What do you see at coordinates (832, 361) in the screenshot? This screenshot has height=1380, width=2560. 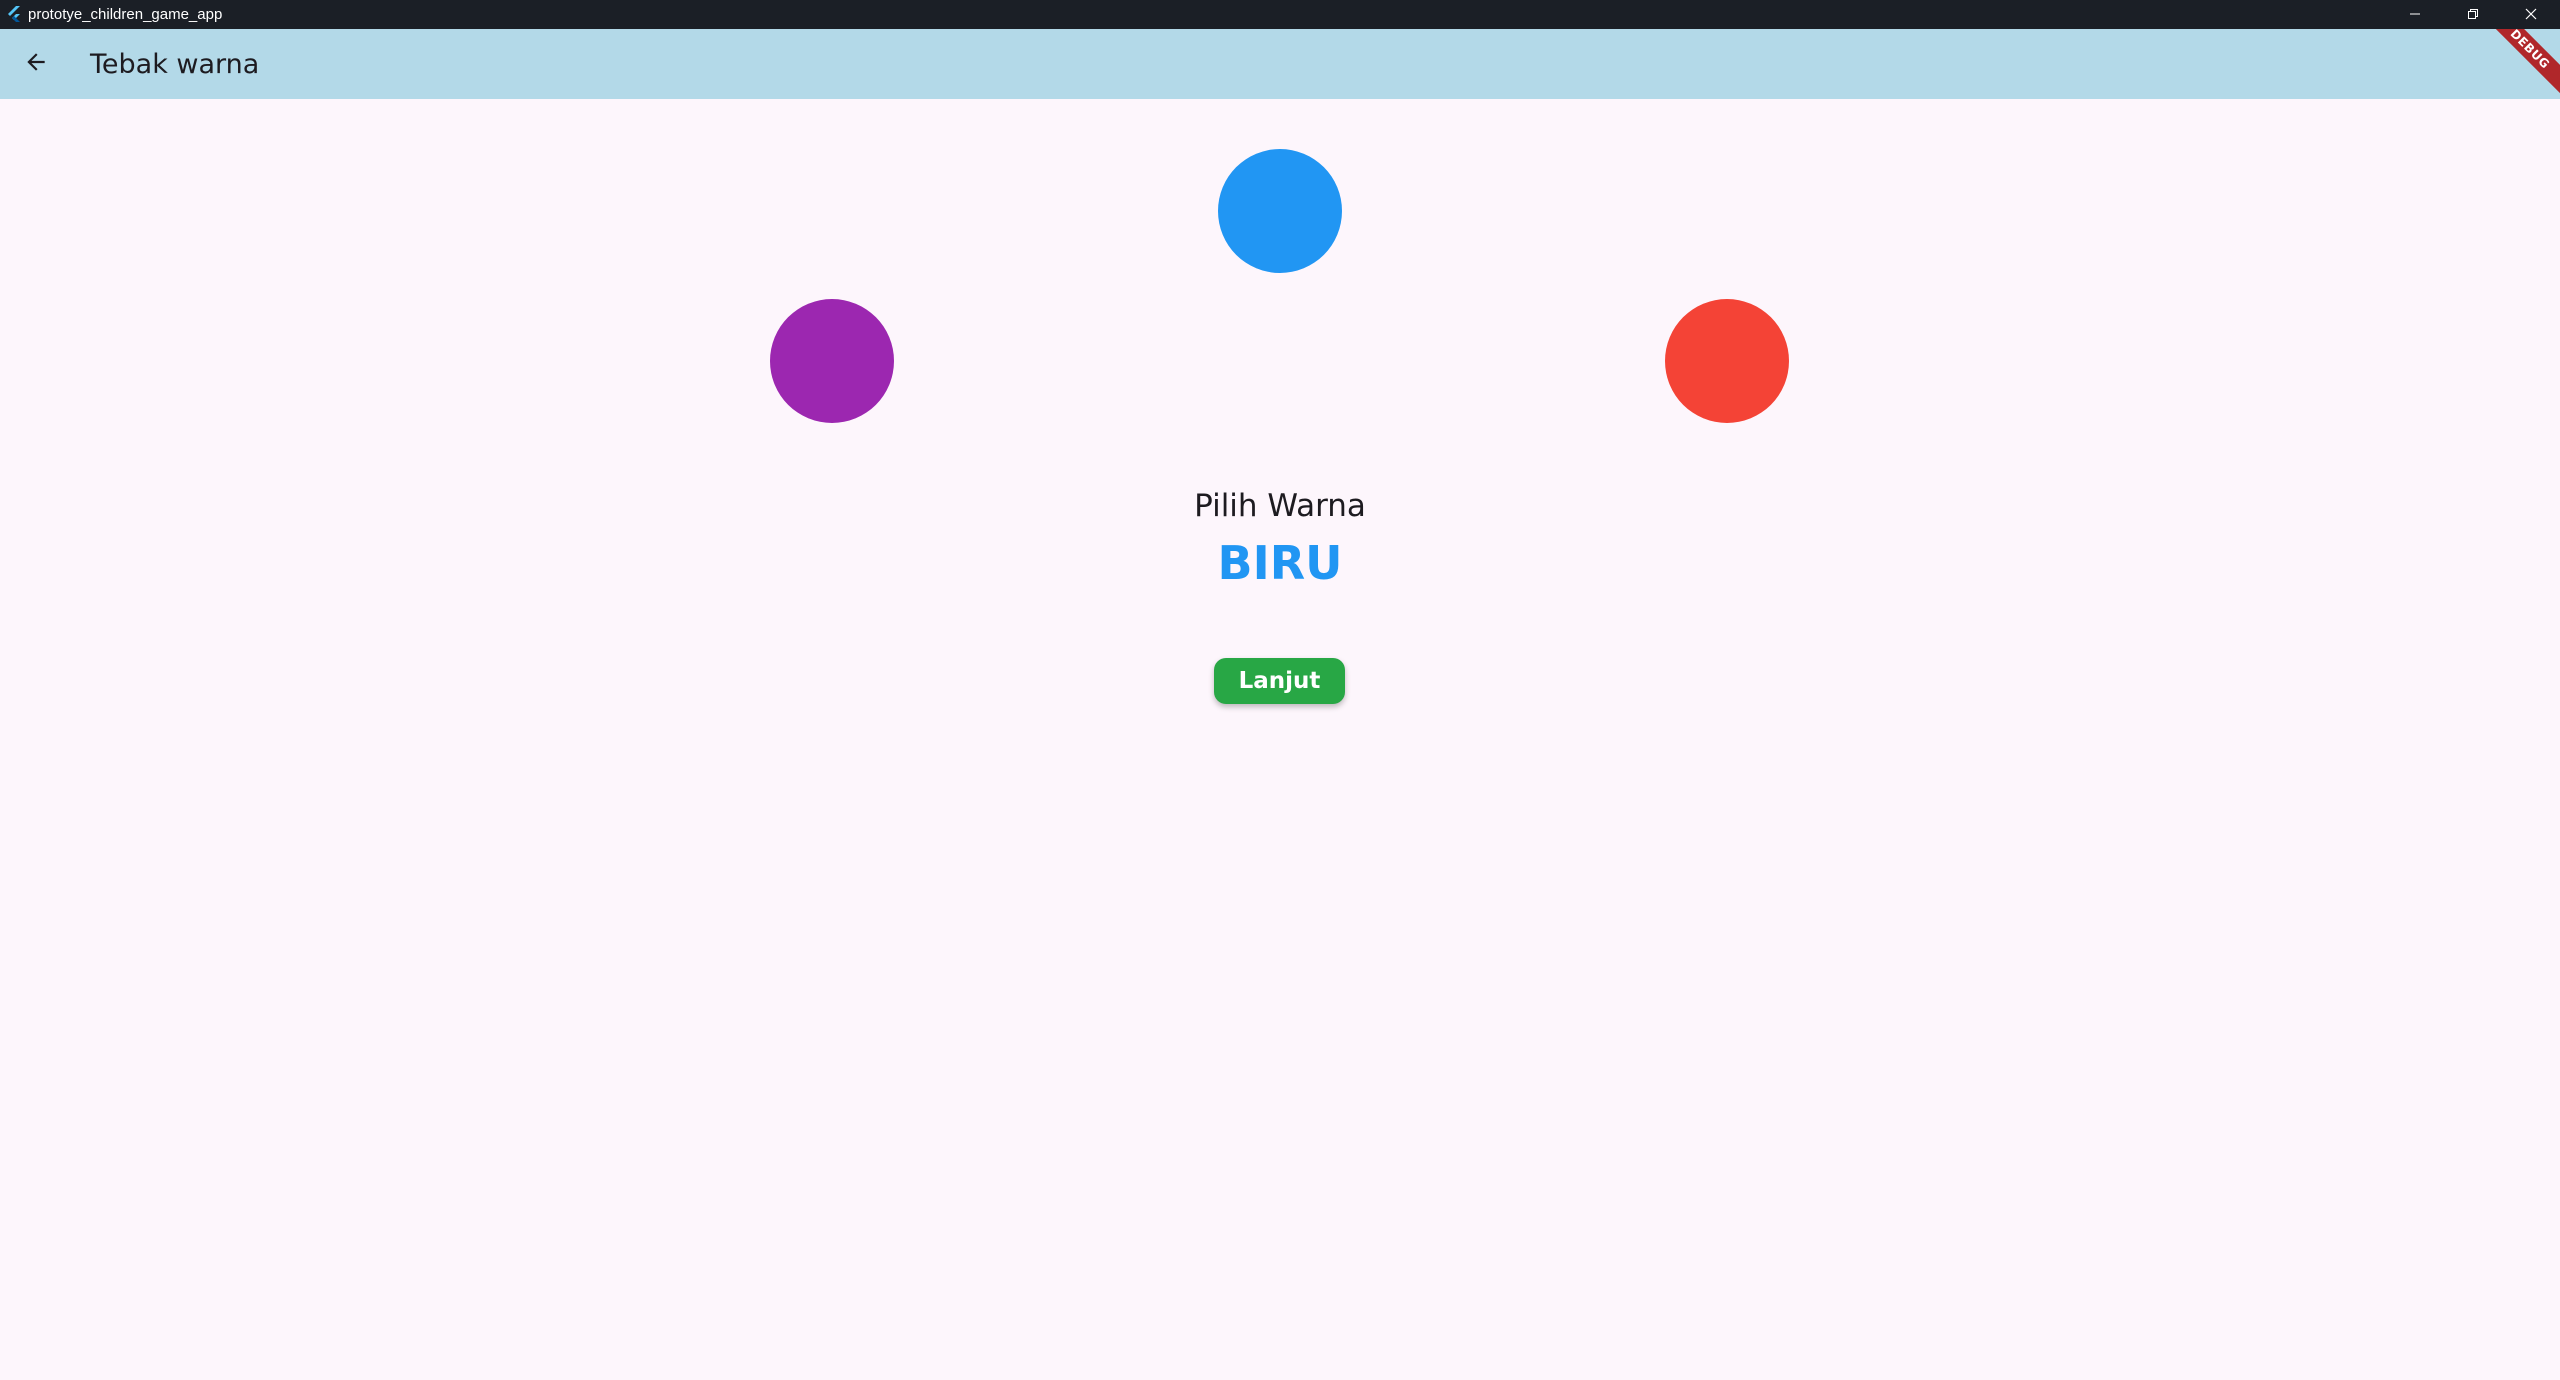 I see `color-choice-purple` at bounding box center [832, 361].